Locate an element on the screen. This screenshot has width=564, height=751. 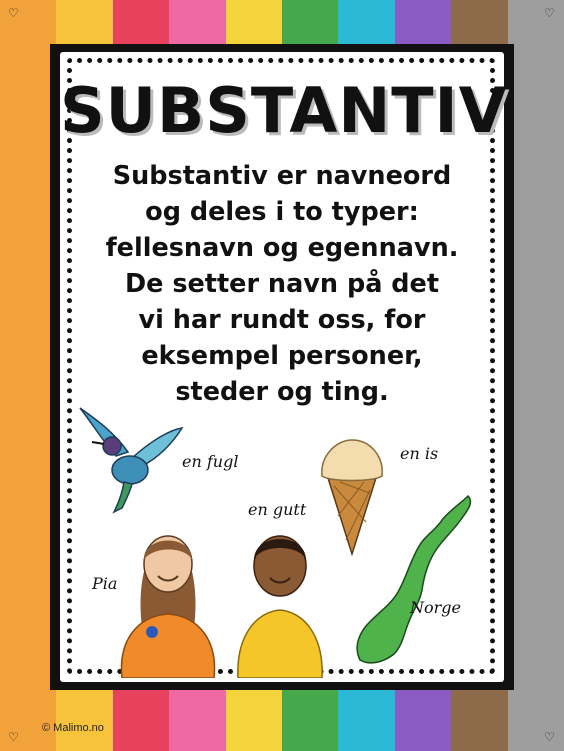
icecream-label: en is is located at coordinates (419, 453).